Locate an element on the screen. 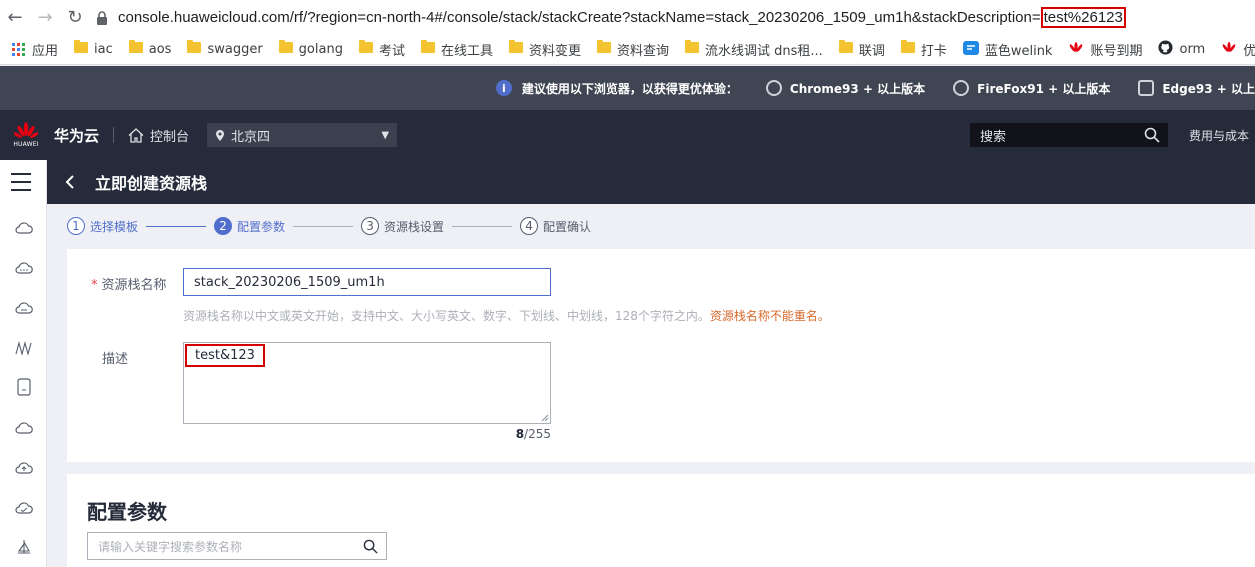 The height and width of the screenshot is (567, 1255). bookmark-label: 账号到期 is located at coordinates (1116, 51).